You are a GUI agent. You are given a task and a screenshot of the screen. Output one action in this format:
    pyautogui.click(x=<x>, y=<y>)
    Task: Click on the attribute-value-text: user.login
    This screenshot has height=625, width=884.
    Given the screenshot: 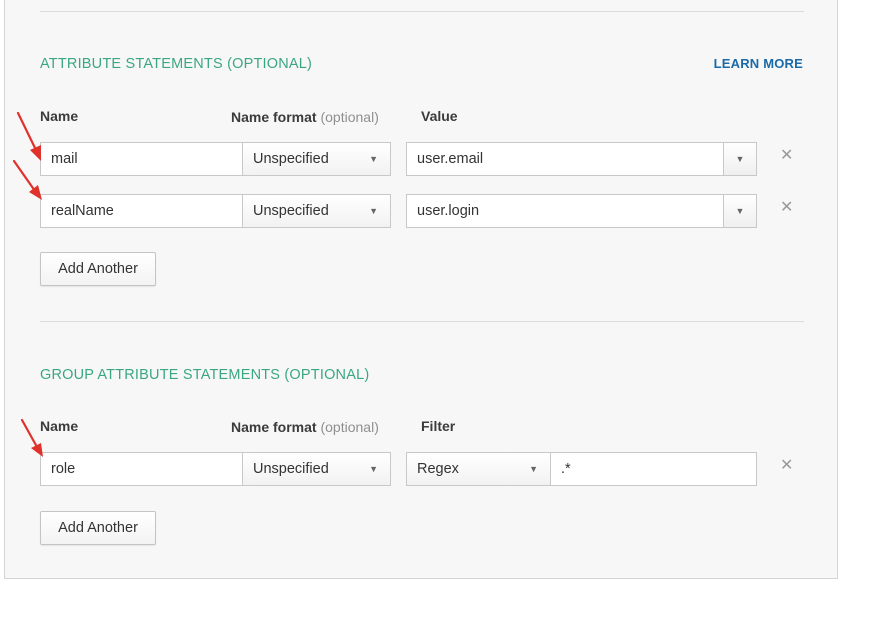 What is the action you would take?
    pyautogui.click(x=448, y=211)
    